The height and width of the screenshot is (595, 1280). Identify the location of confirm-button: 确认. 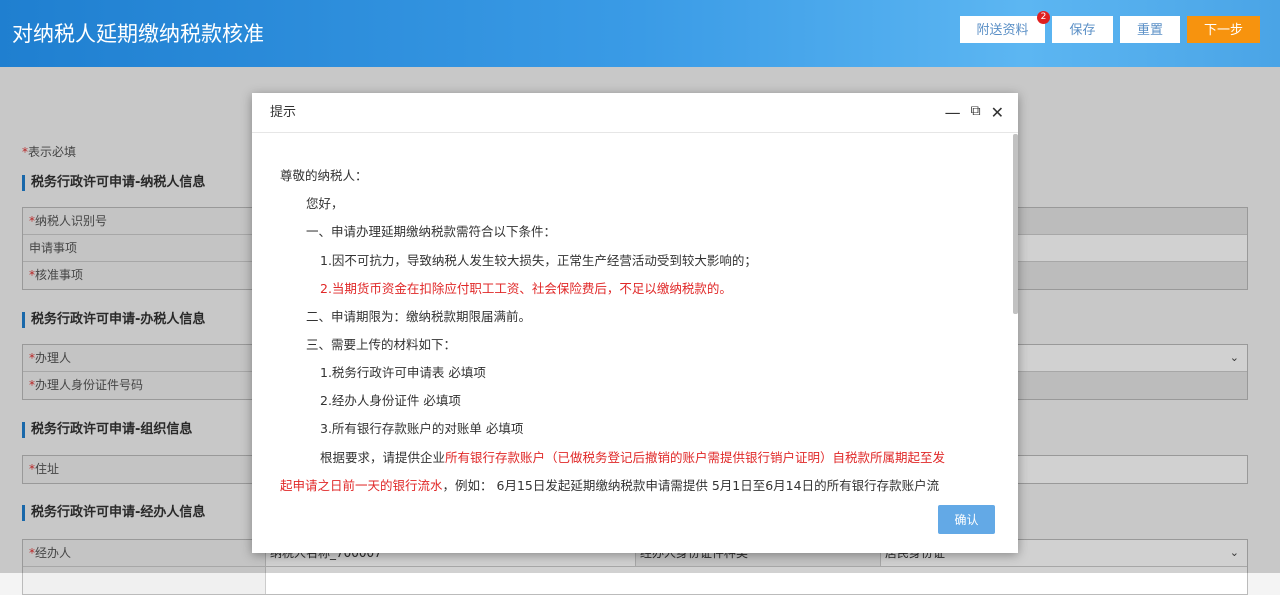
(966, 519).